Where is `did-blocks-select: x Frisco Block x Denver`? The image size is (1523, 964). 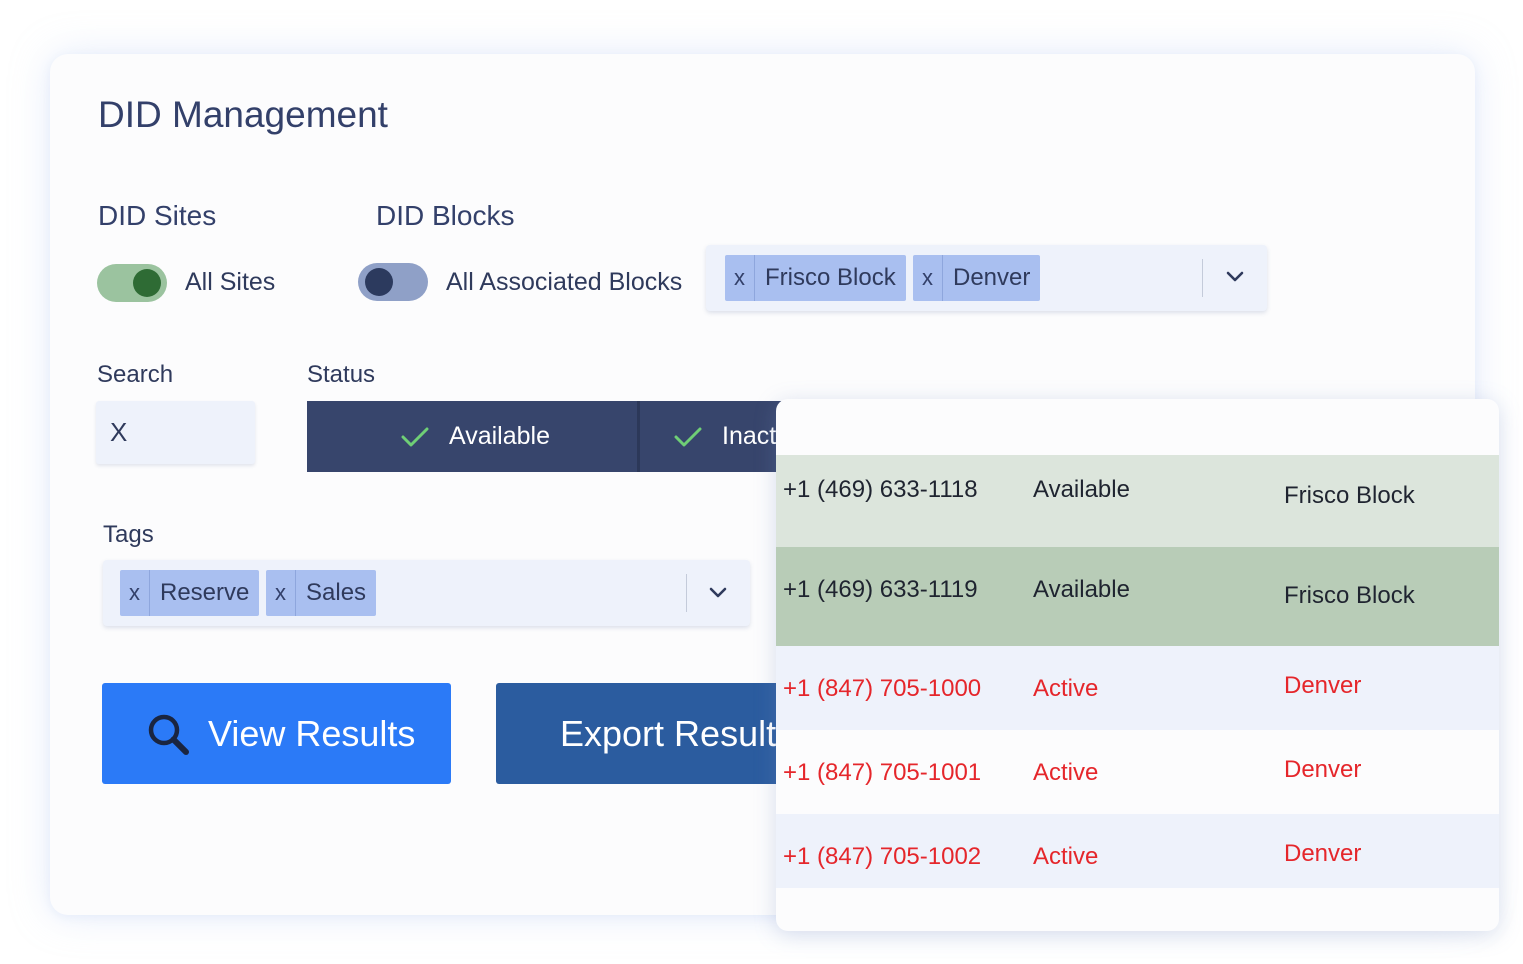 did-blocks-select: x Frisco Block x Denver is located at coordinates (986, 278).